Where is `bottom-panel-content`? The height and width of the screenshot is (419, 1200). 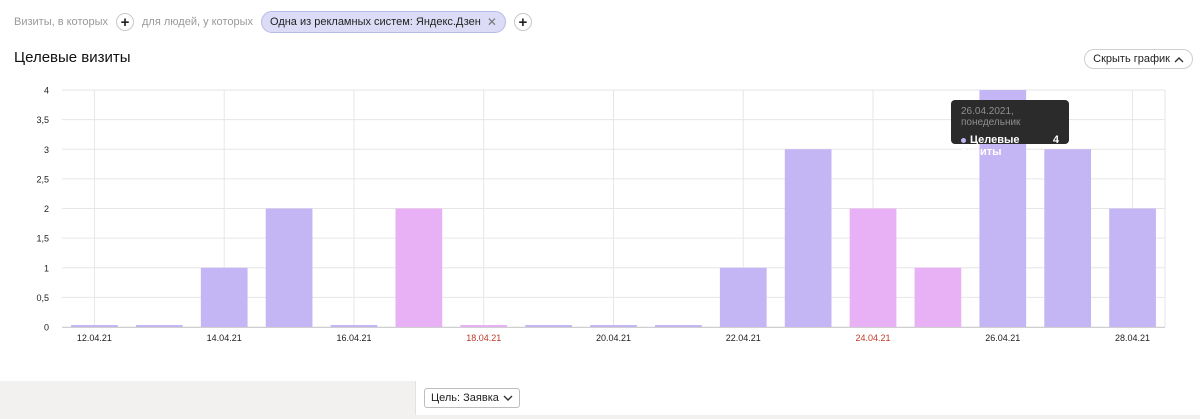 bottom-panel-content is located at coordinates (807, 398).